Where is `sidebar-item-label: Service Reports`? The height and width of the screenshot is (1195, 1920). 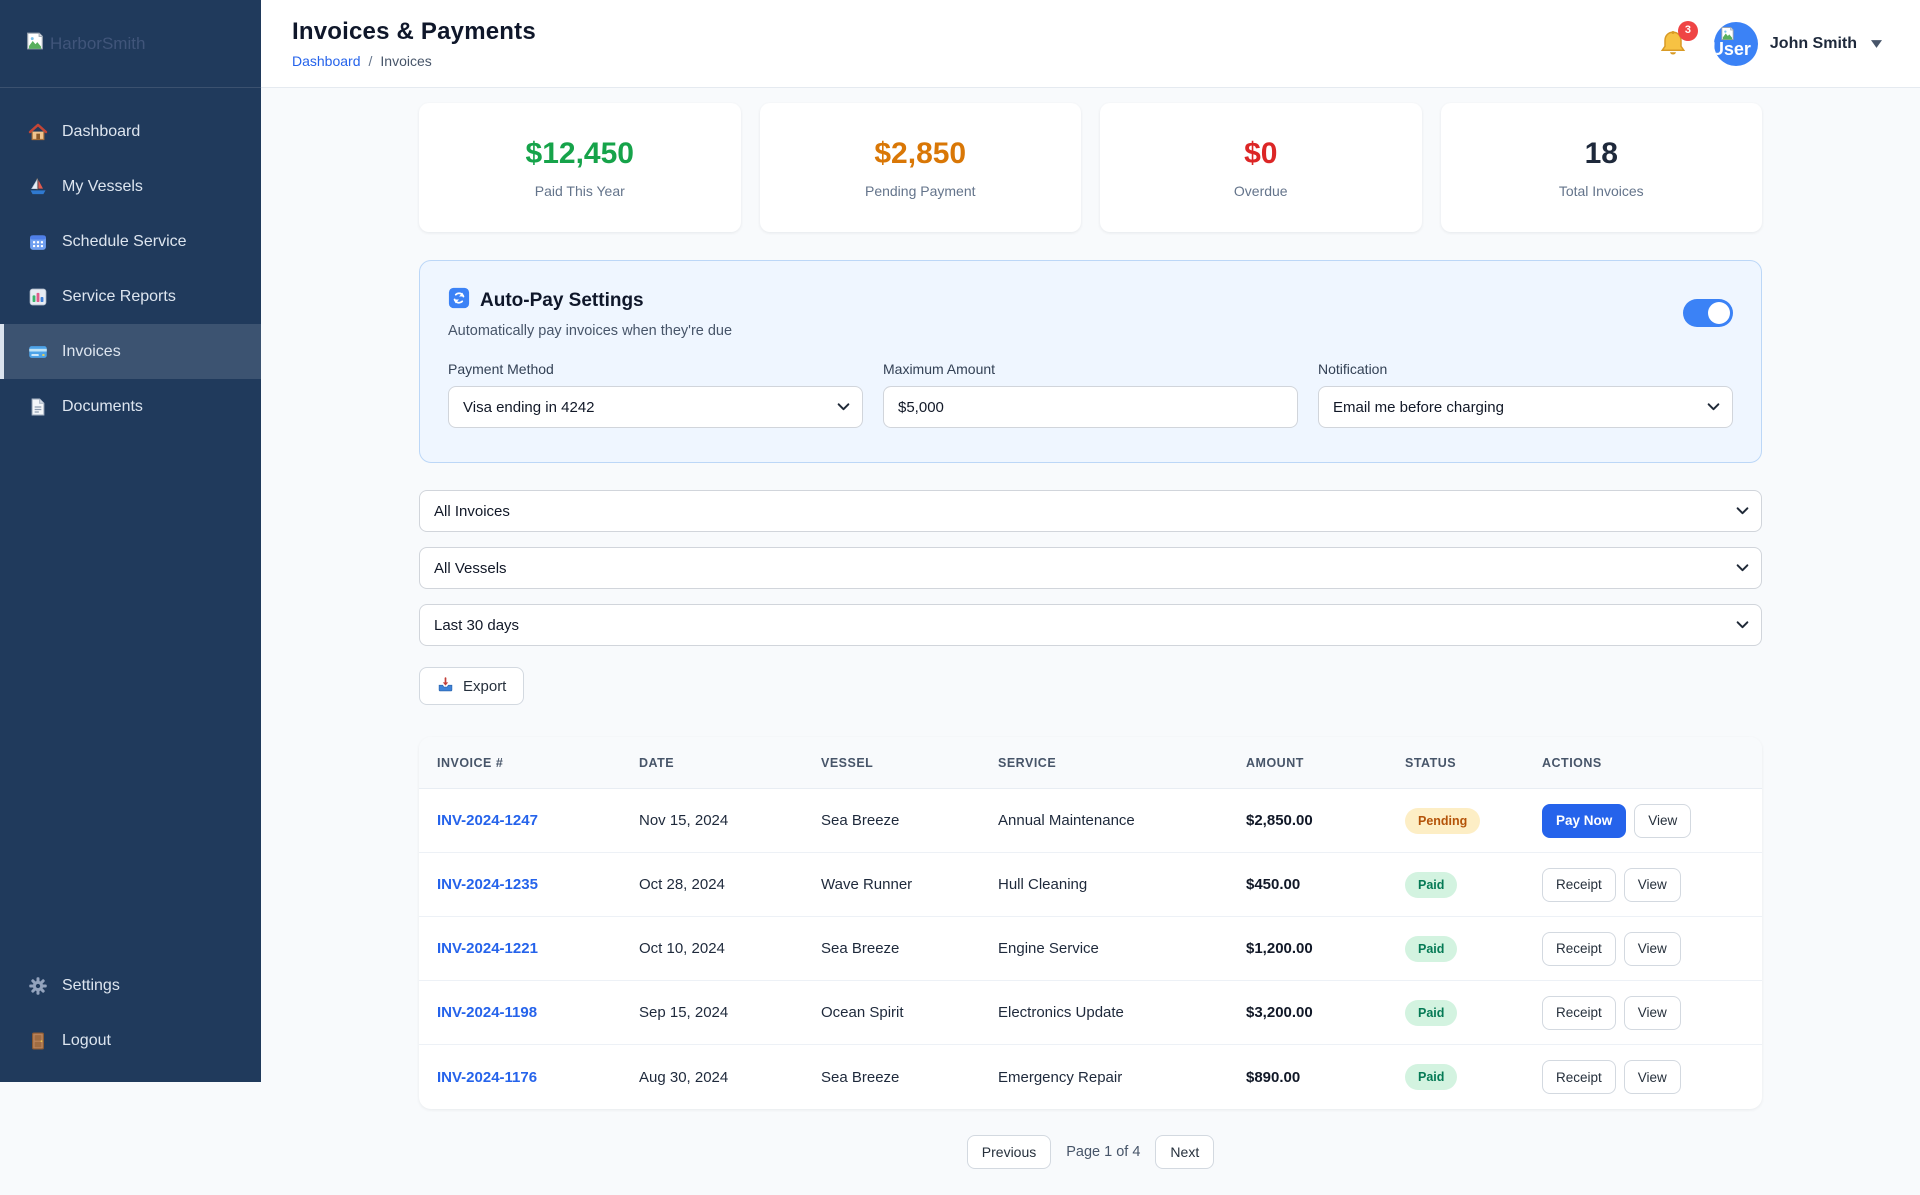
sidebar-item-label: Service Reports is located at coordinates (119, 296).